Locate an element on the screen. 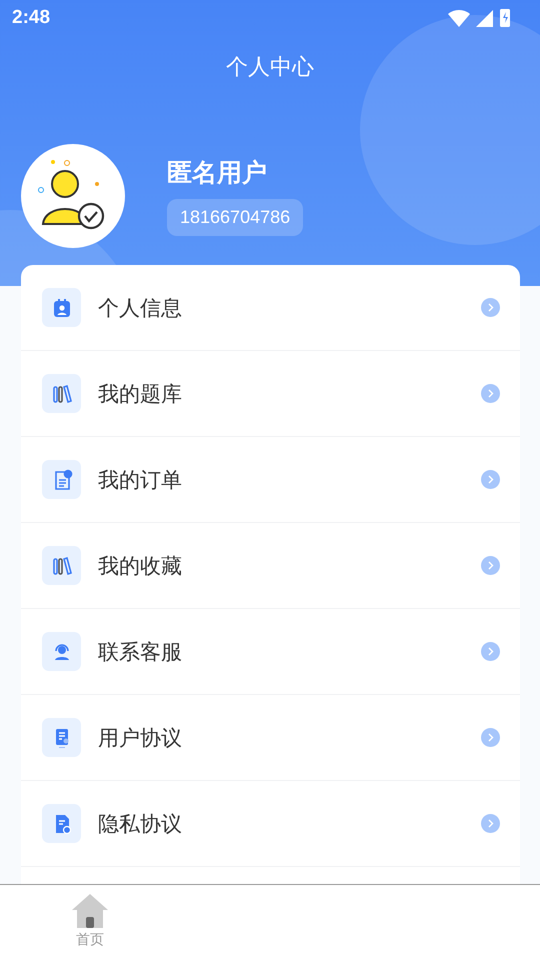 The height and width of the screenshot is (960, 540). phone-number: 18166704786 is located at coordinates (235, 217).